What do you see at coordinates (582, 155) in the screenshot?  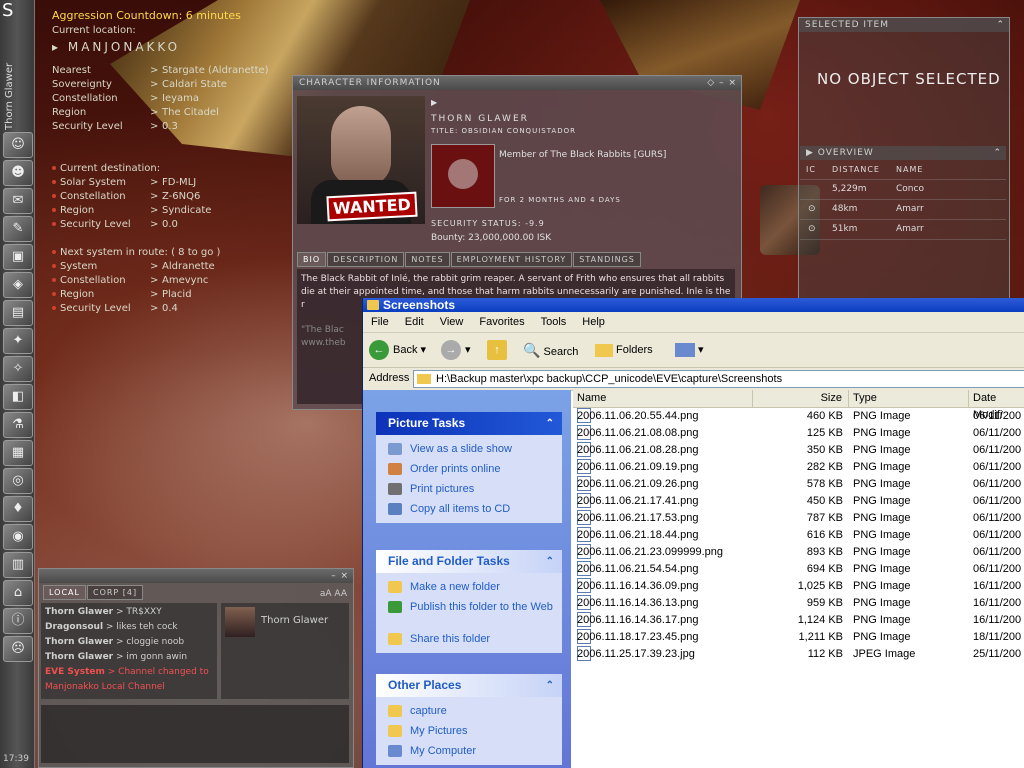 I see `corp-membership: Member of The Black Rabbits [GURS]` at bounding box center [582, 155].